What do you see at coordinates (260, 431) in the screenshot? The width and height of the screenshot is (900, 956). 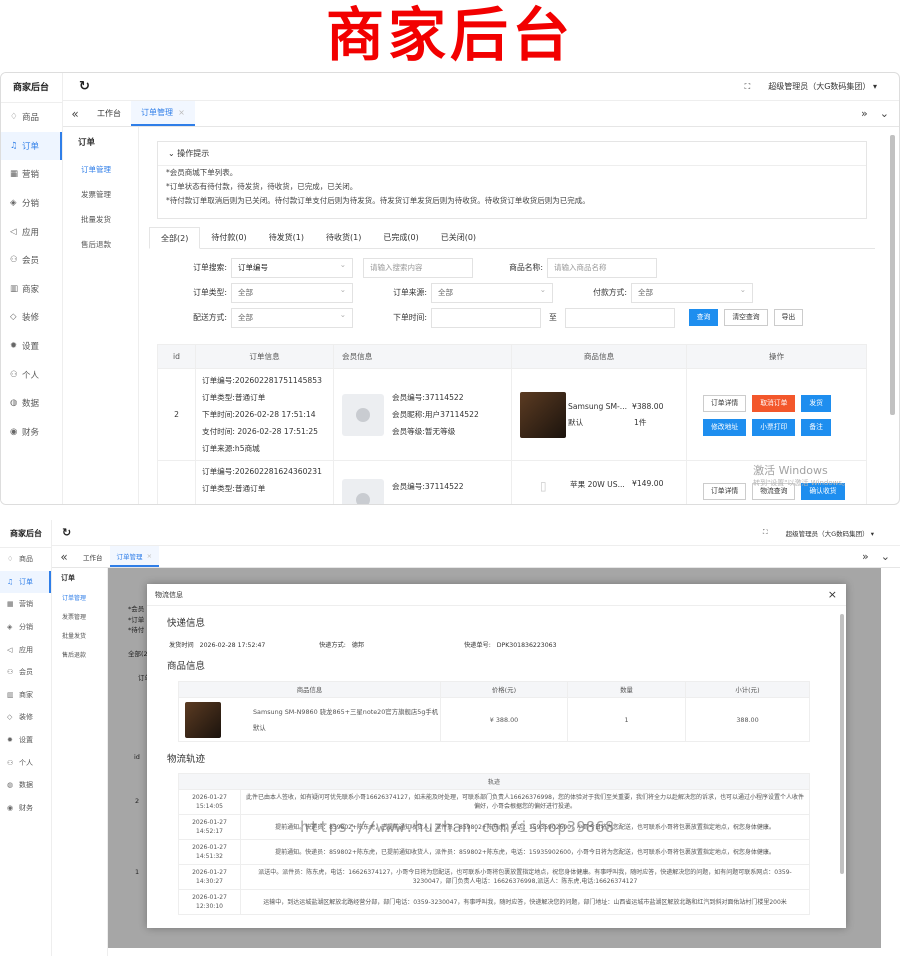 I see `pay-time: 支付时间: 2026-02-28 17:51:25` at bounding box center [260, 431].